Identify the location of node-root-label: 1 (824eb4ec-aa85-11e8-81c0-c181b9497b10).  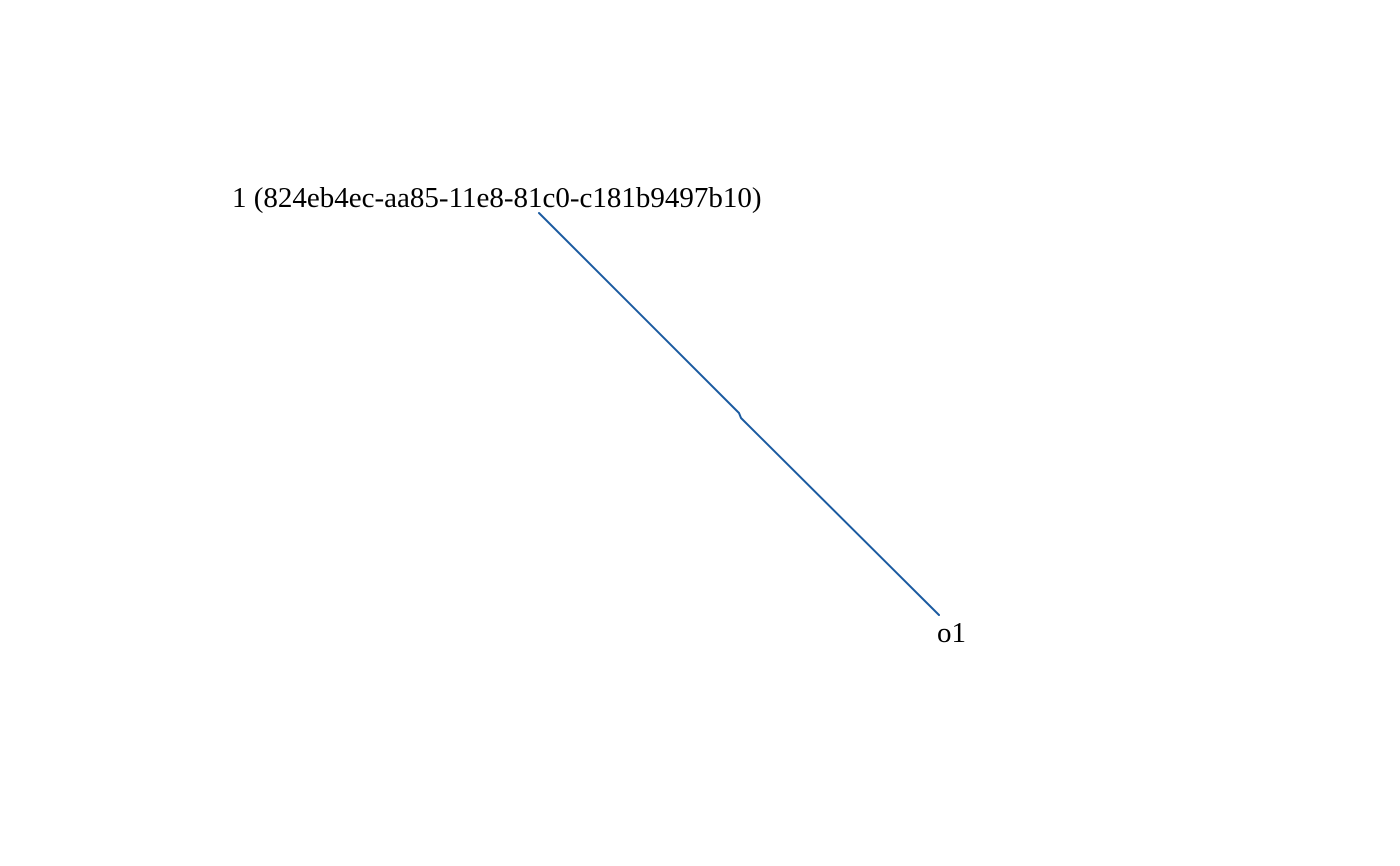
(497, 198).